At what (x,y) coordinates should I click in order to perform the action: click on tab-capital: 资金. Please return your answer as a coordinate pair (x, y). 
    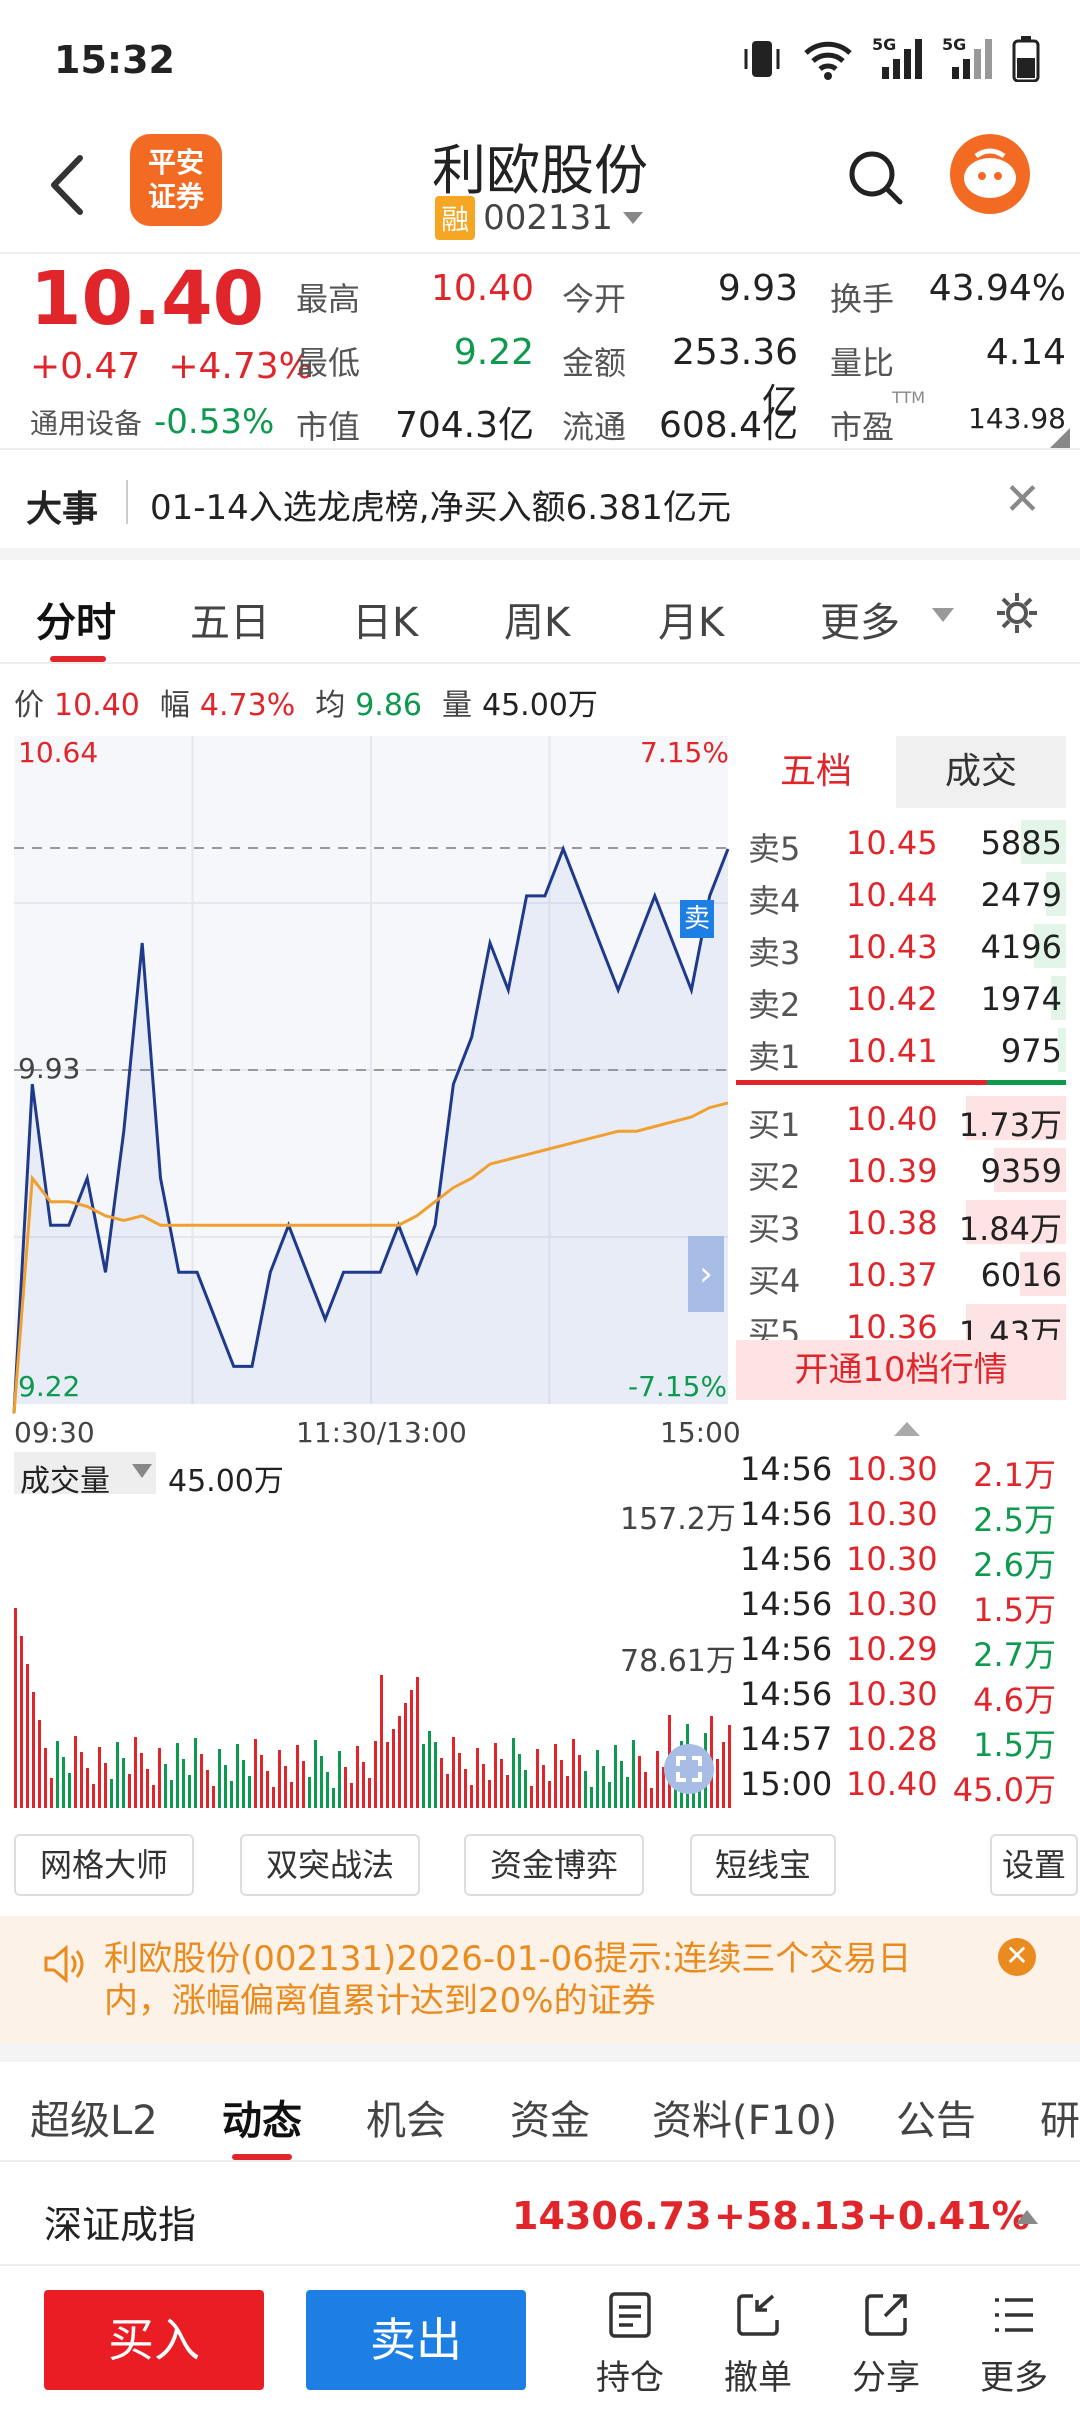
    Looking at the image, I should click on (550, 2117).